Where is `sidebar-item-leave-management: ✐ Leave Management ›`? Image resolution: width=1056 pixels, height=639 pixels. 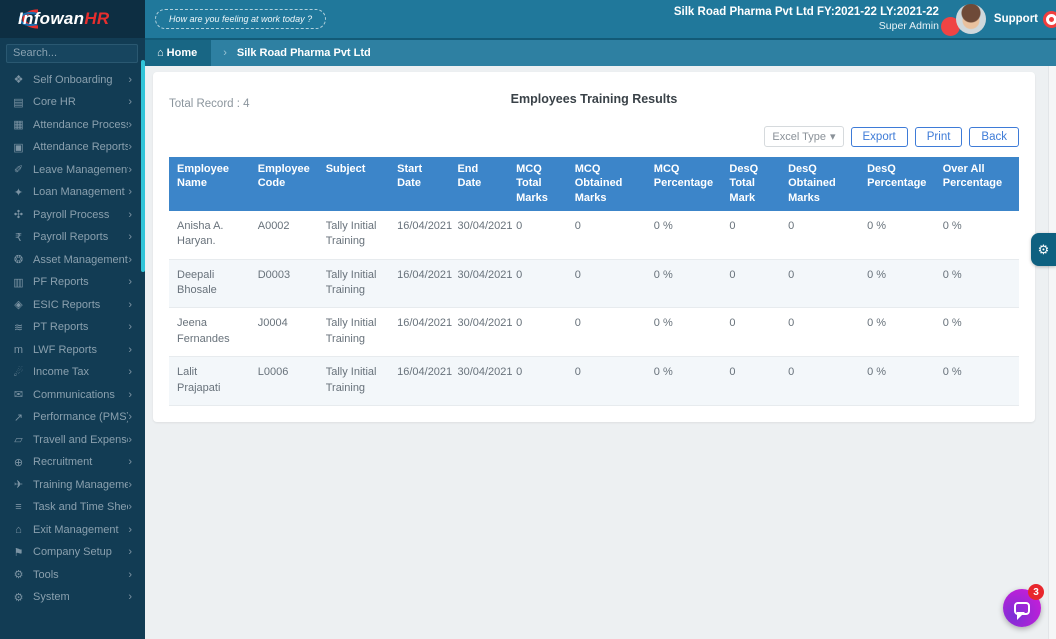
sidebar-item-leave-management: ✐ Leave Management › is located at coordinates (72, 170).